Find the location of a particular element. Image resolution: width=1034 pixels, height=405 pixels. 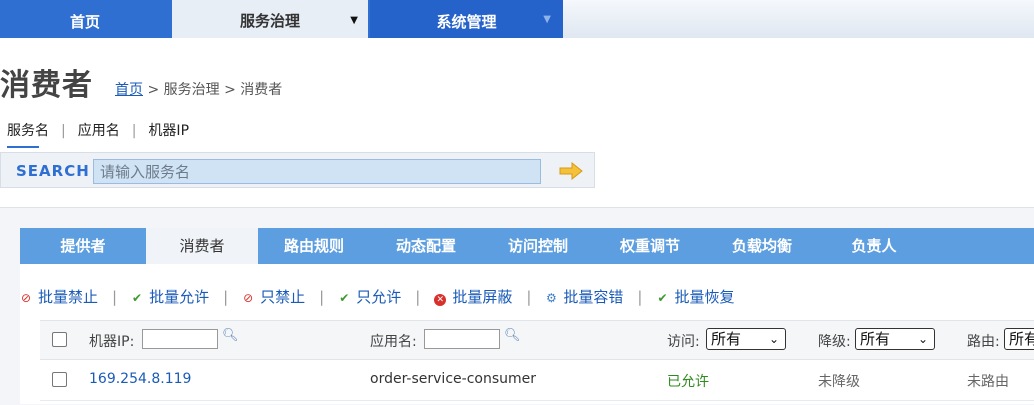

app-header-label: 应用名: is located at coordinates (393, 342).